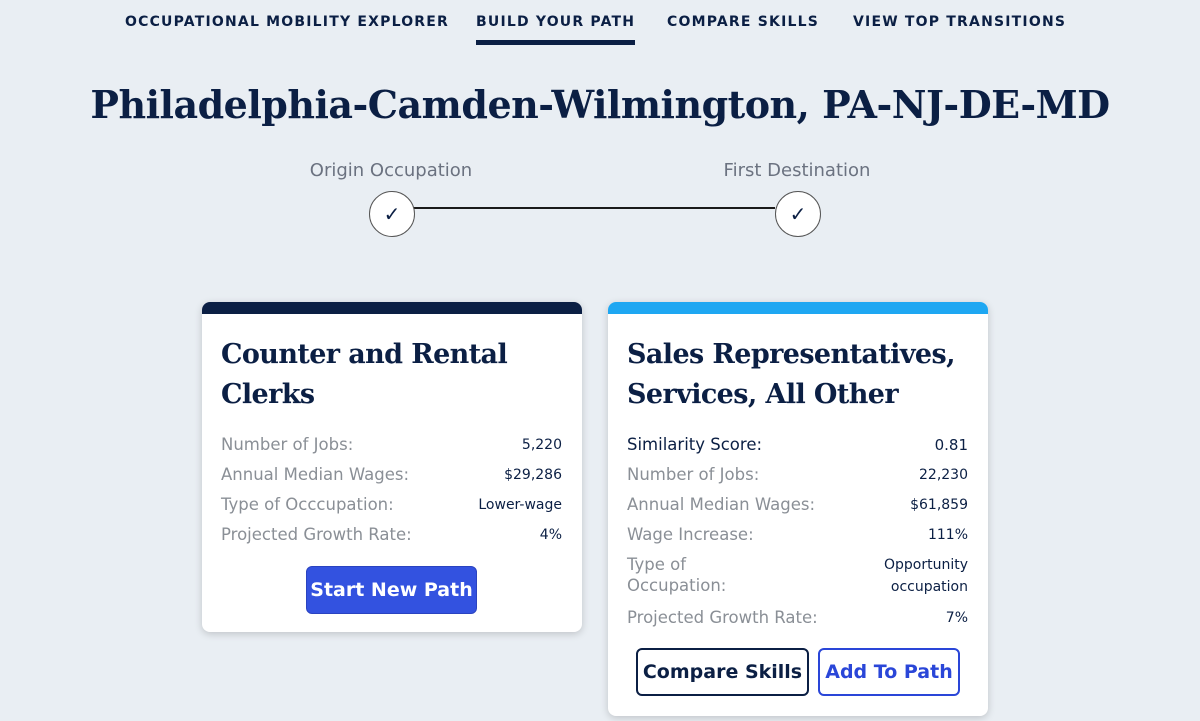  What do you see at coordinates (943, 475) in the screenshot?
I see `stat-value: 22,230` at bounding box center [943, 475].